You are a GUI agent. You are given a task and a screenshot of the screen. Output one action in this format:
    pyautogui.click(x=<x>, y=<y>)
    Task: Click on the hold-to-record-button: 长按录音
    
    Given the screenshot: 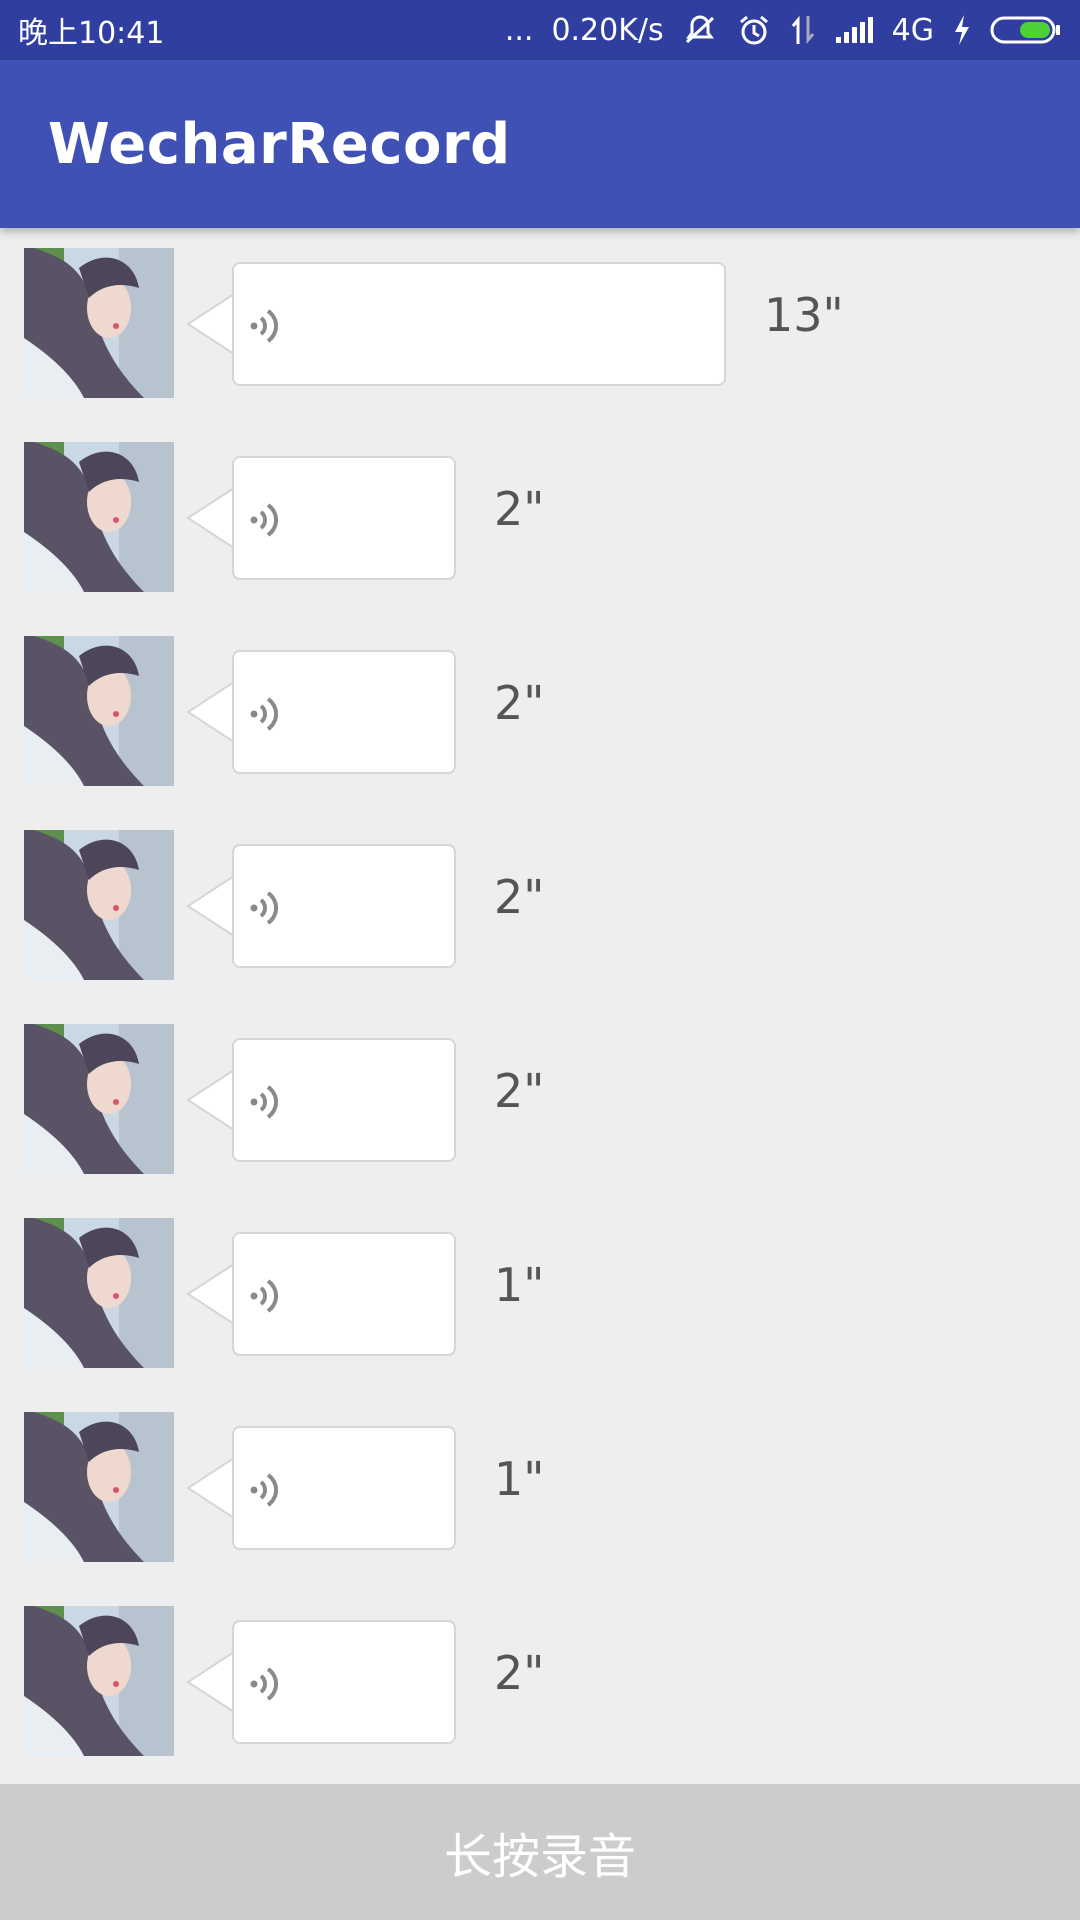 What is the action you would take?
    pyautogui.click(x=540, y=1852)
    